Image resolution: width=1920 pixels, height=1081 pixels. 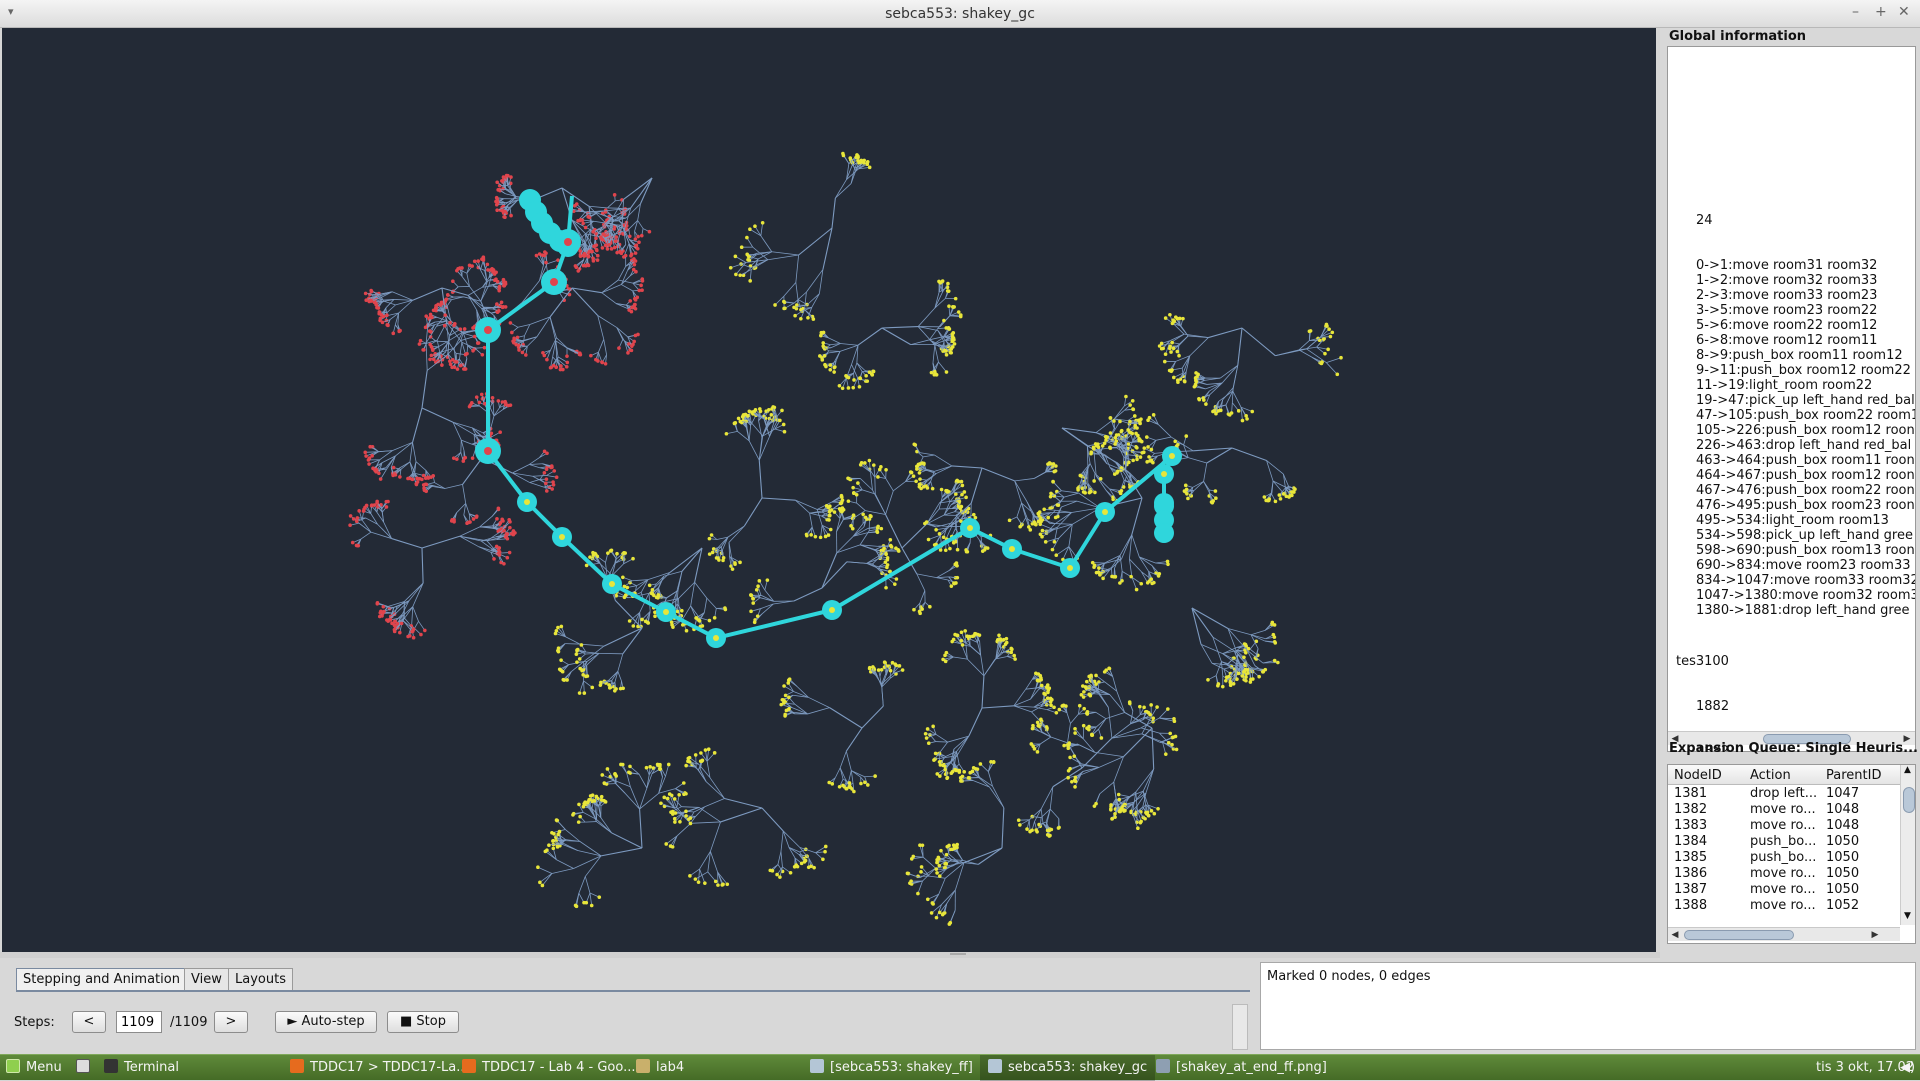 I want to click on minimize-icon: –, so click(x=1855, y=12).